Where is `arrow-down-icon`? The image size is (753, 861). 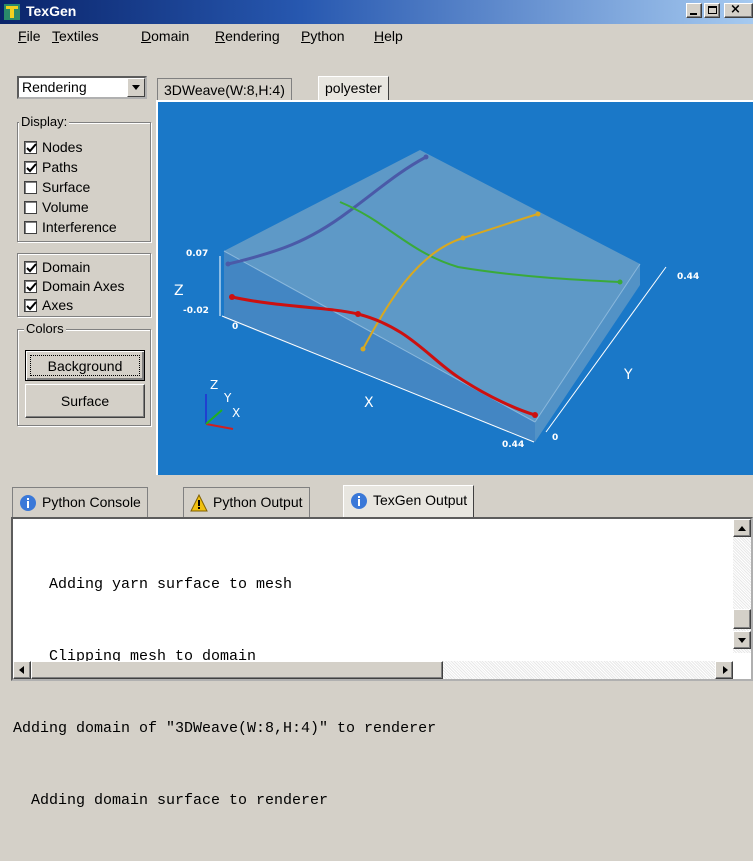
arrow-down-icon is located at coordinates (742, 640).